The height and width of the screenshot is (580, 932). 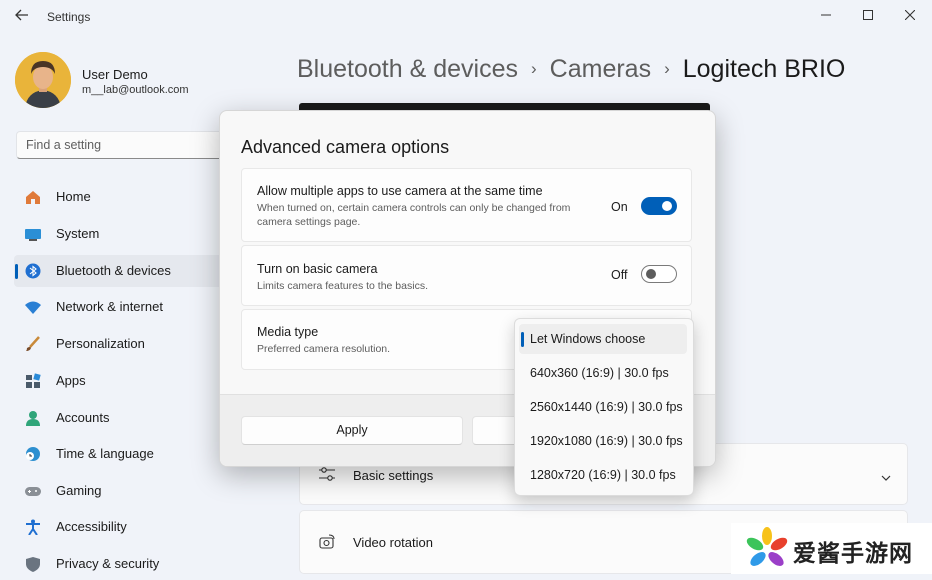 What do you see at coordinates (603, 339) in the screenshot?
I see `media-type-option-item: Let Windows choose` at bounding box center [603, 339].